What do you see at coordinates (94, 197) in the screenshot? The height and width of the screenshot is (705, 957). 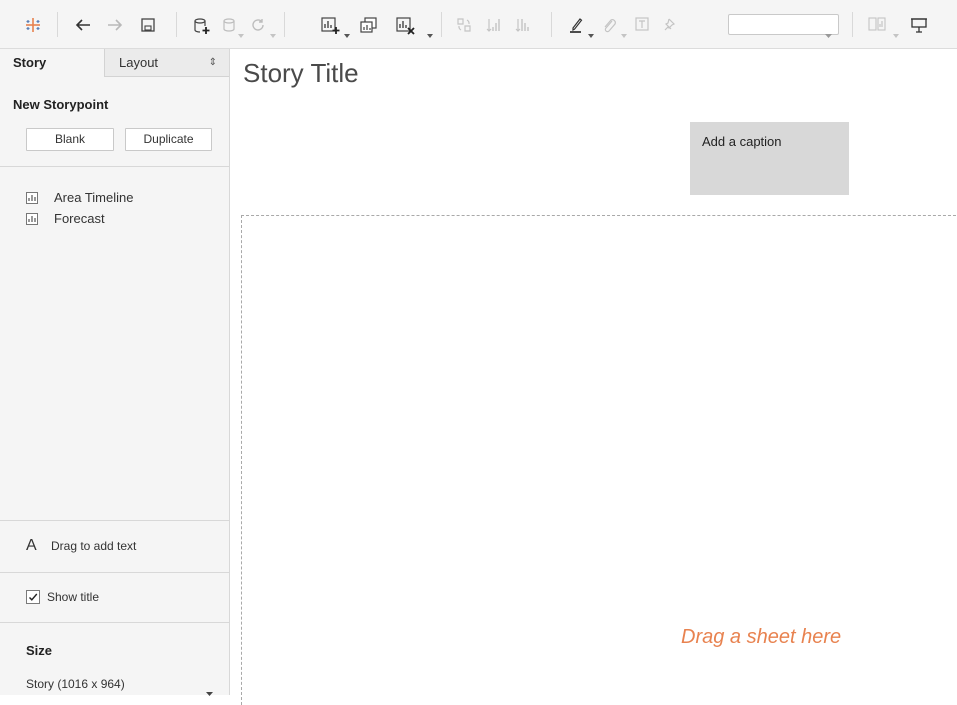 I see `sheet-item-label: Area Timeline` at bounding box center [94, 197].